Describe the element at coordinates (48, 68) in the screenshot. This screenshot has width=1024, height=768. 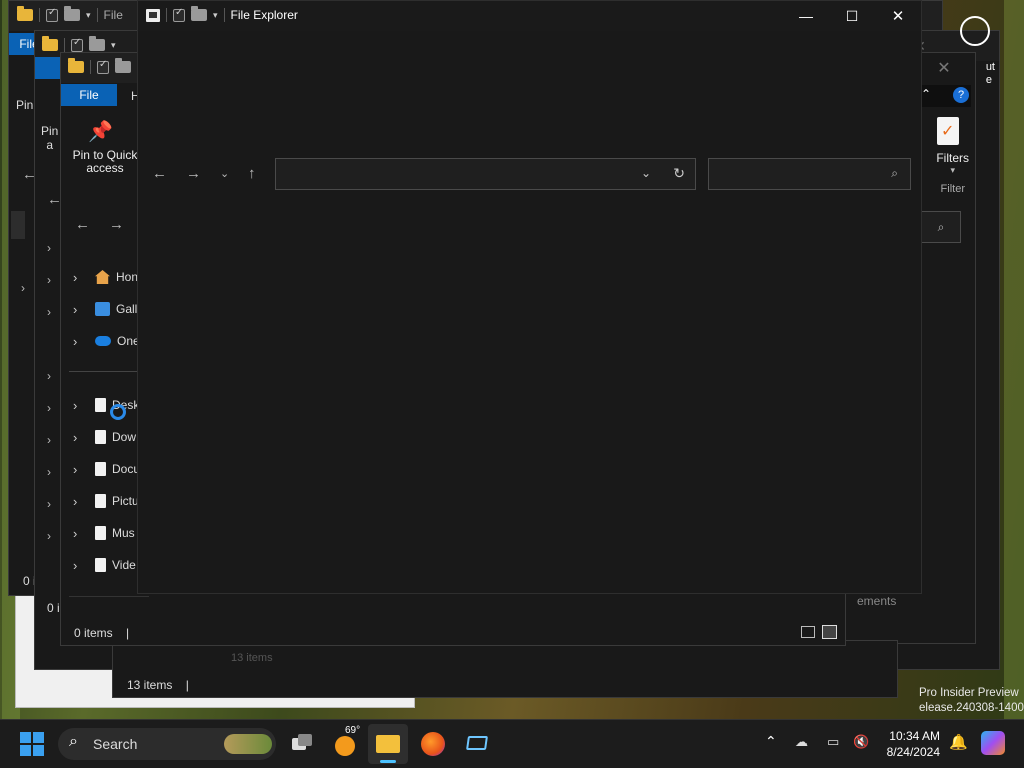
I see `tab-file` at that location.